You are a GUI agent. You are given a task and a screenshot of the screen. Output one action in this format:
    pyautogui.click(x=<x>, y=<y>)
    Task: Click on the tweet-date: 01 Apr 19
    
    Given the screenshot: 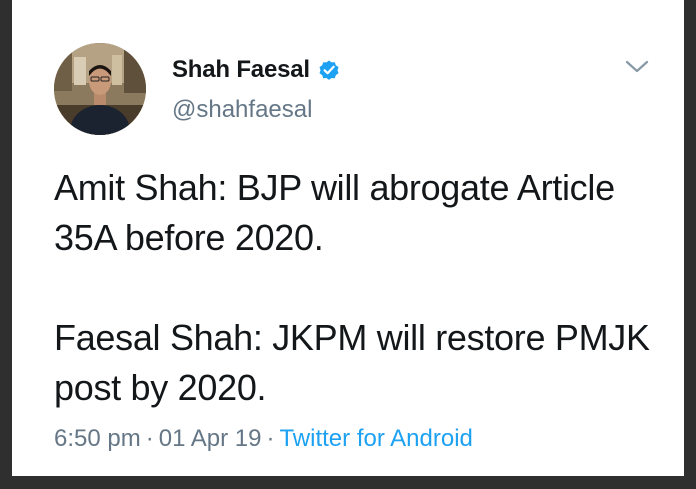 What is the action you would take?
    pyautogui.click(x=210, y=438)
    